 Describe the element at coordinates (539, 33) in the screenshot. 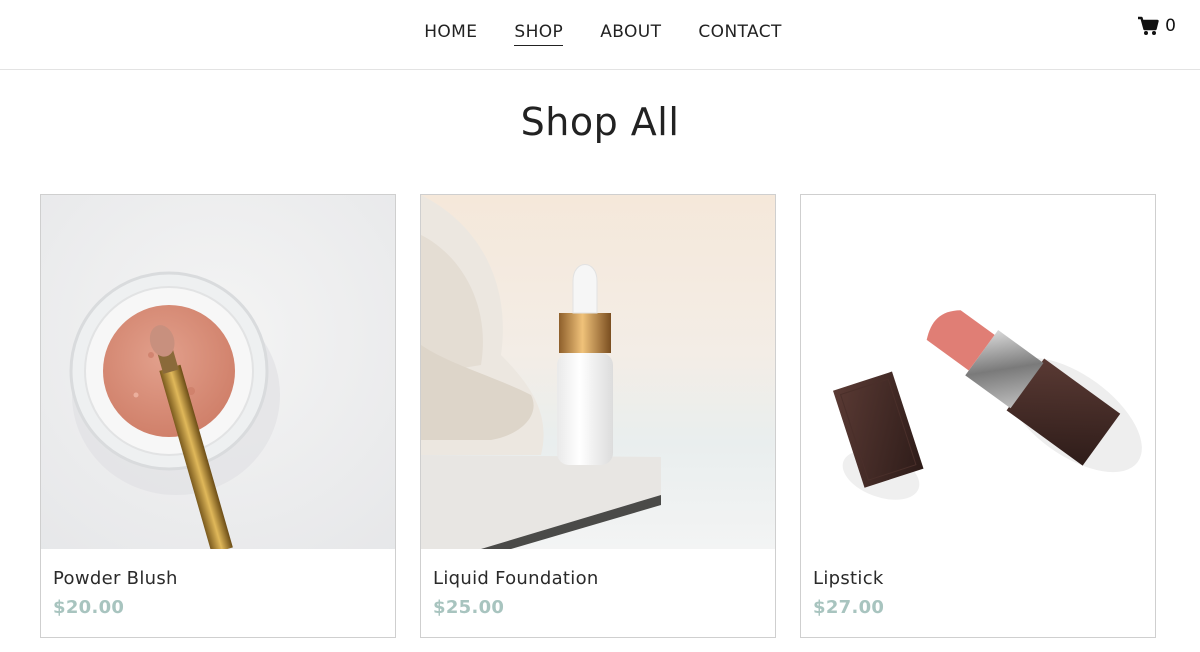

I see `nav-link-shop: SHOP` at that location.